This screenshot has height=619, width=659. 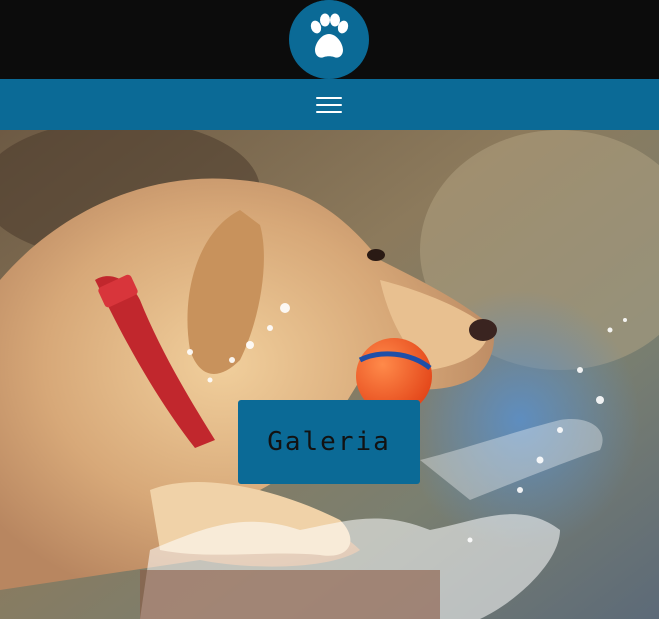 I want to click on paw-logo-icon, so click(x=329, y=39).